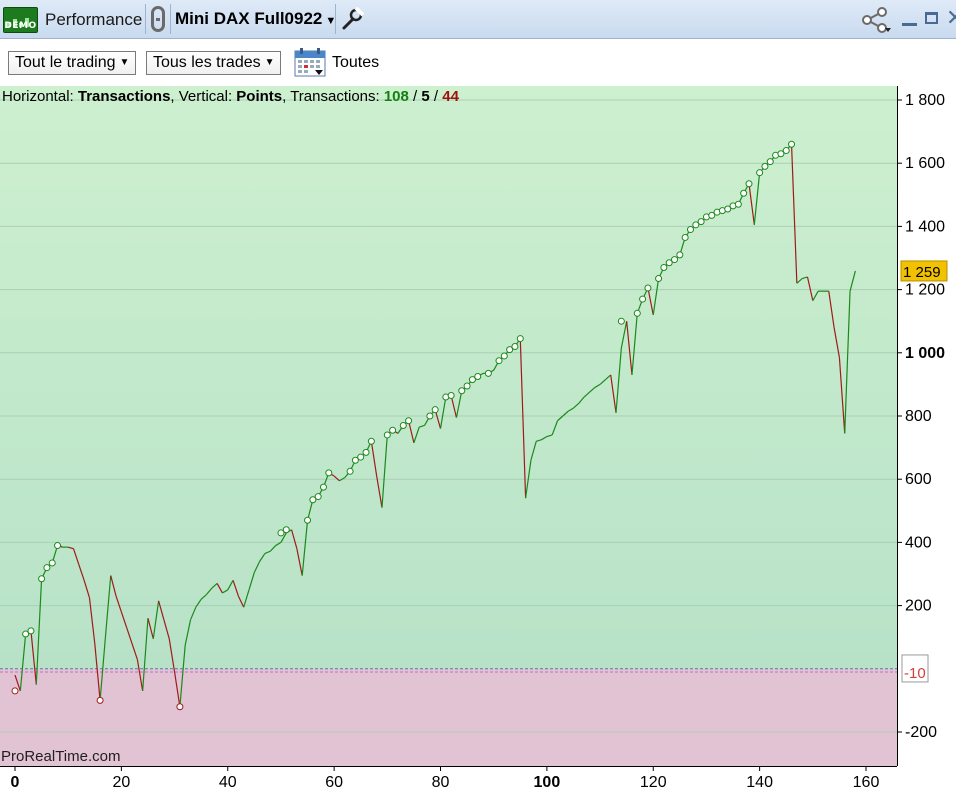 The height and width of the screenshot is (795, 956). Describe the element at coordinates (653, 782) in the screenshot. I see `x-tick-label: 120` at that location.